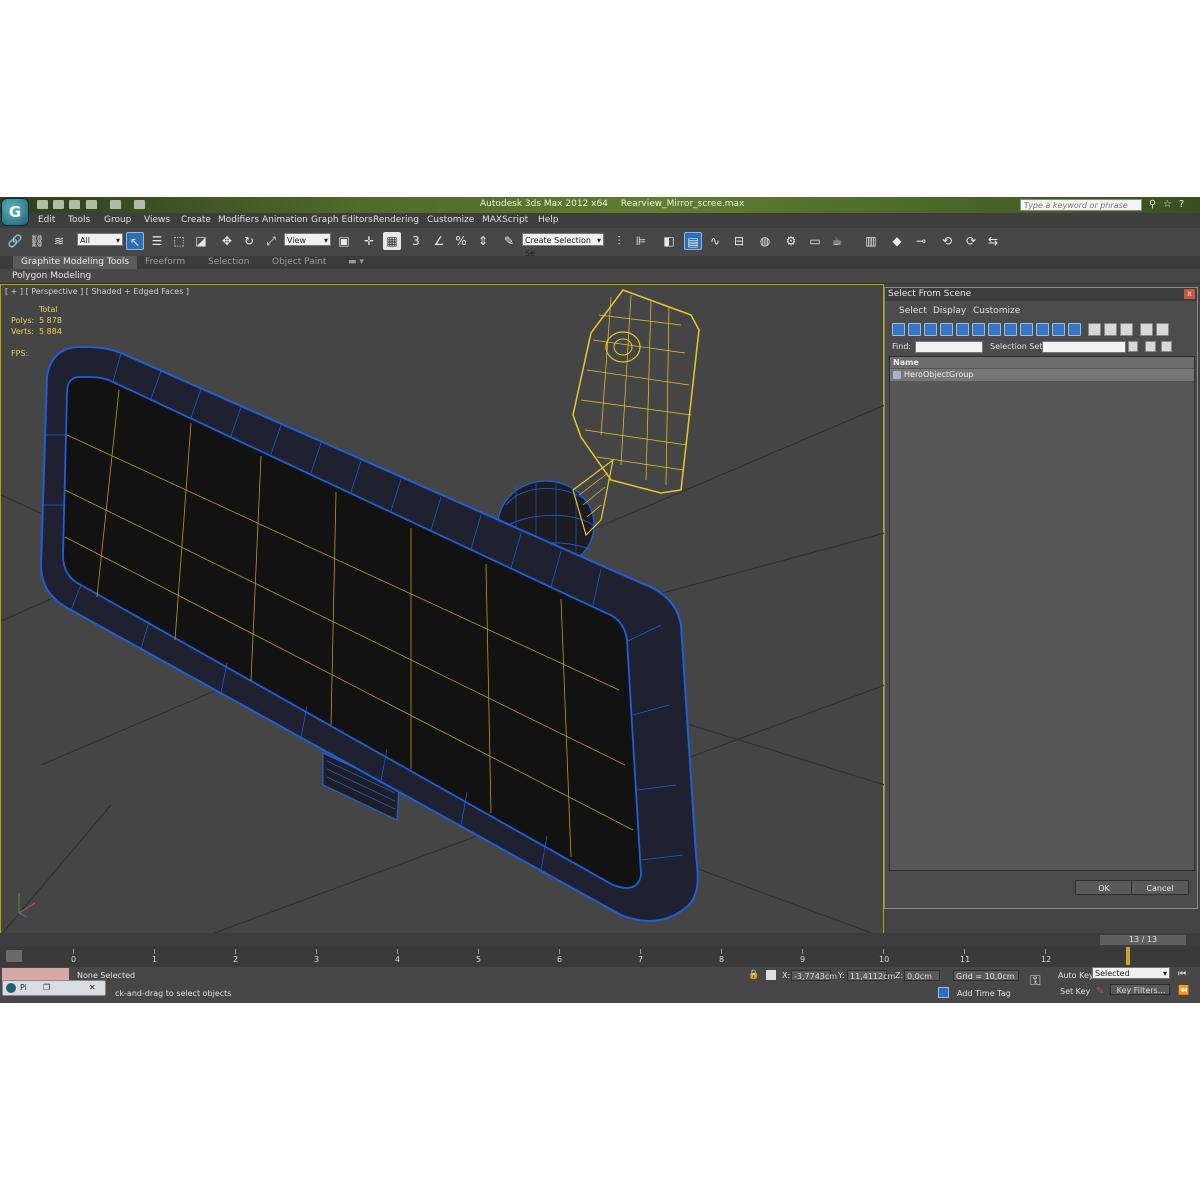  I want to click on y-coordinate-field: 11,4112cm, so click(871, 975).